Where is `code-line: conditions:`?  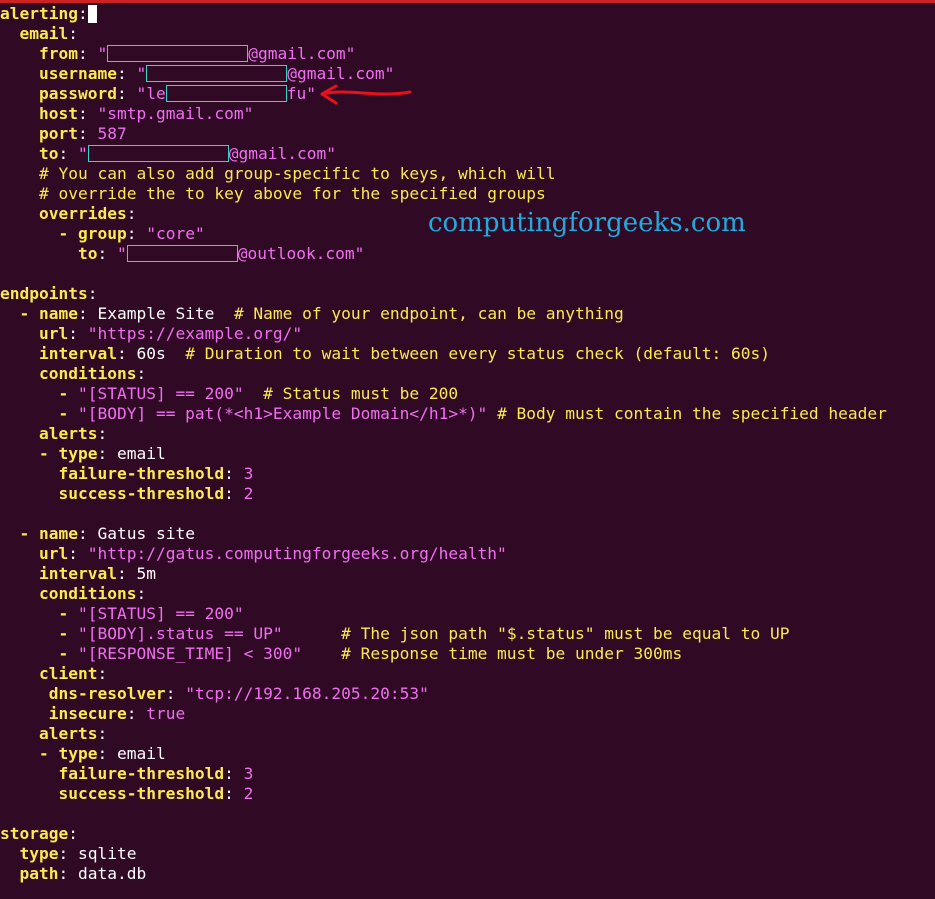 code-line: conditions: is located at coordinates (92, 373).